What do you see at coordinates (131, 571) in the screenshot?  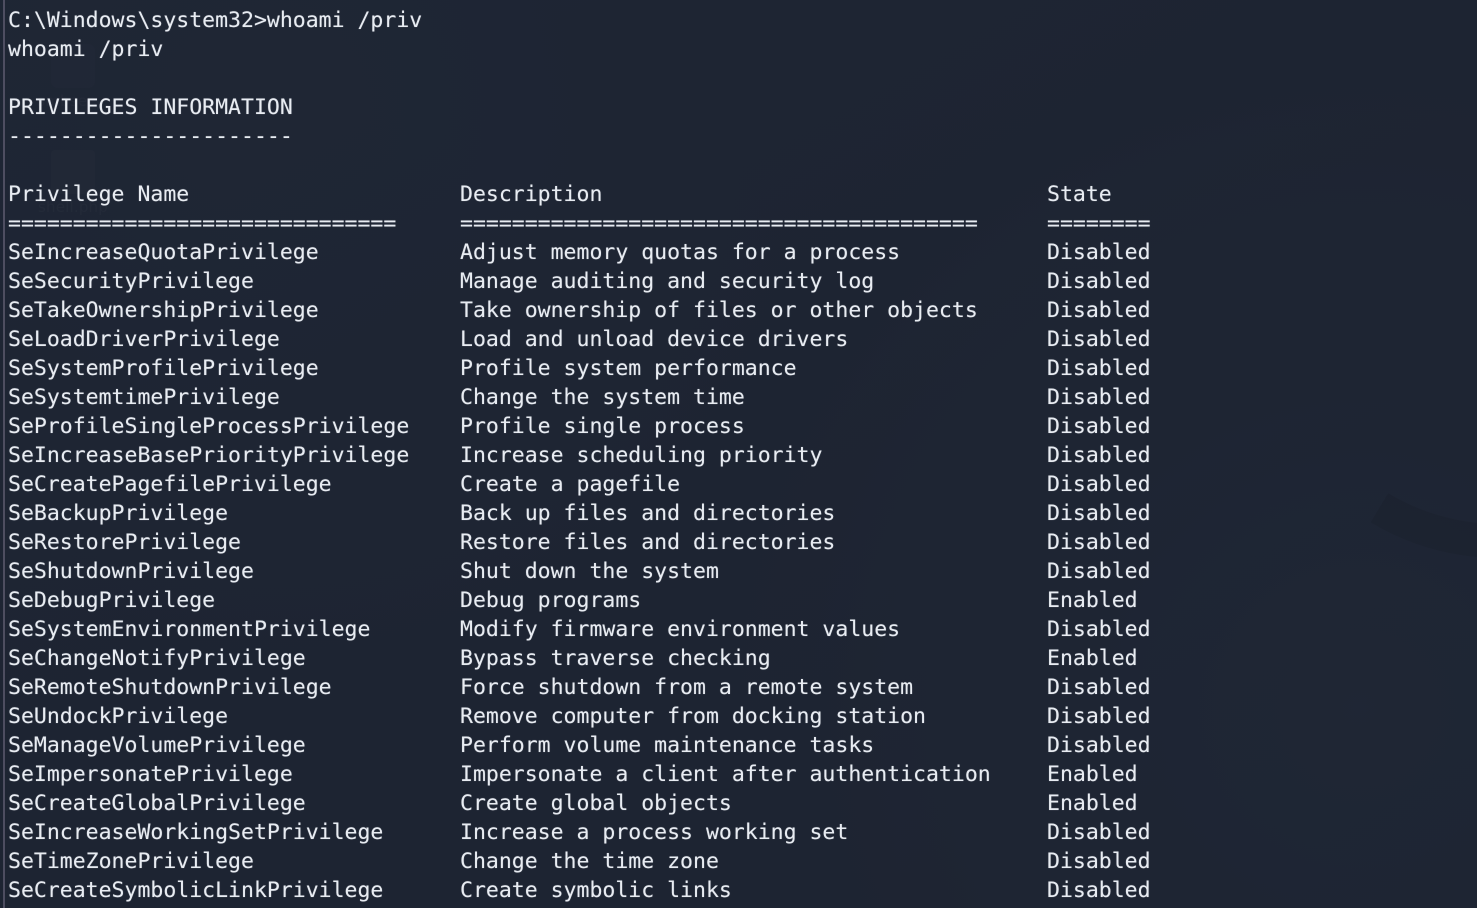 I see `privilege-name: SeShutdownPrivilege` at bounding box center [131, 571].